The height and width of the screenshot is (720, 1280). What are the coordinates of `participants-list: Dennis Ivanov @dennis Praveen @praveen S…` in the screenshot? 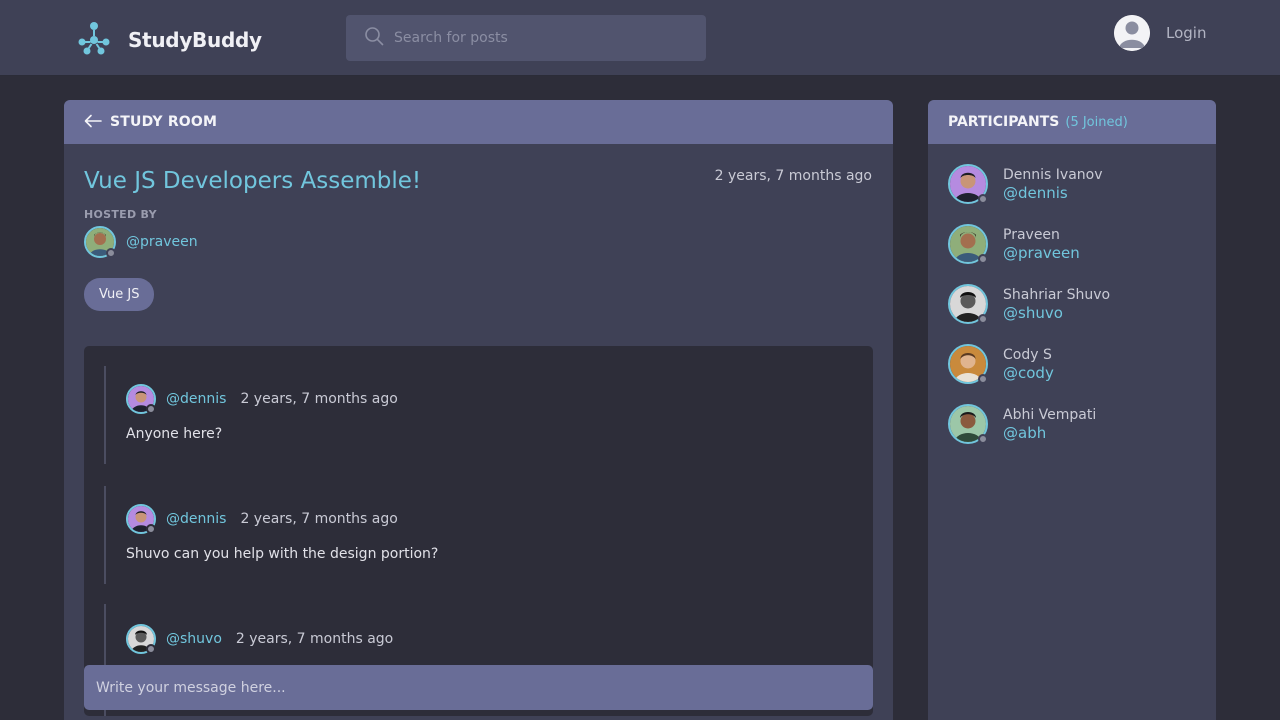 It's located at (1029, 314).